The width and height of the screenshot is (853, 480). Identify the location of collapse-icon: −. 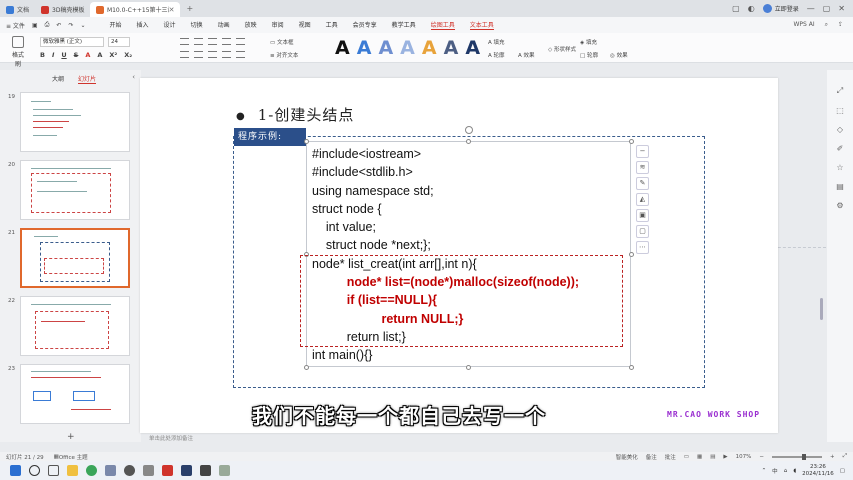
(642, 151).